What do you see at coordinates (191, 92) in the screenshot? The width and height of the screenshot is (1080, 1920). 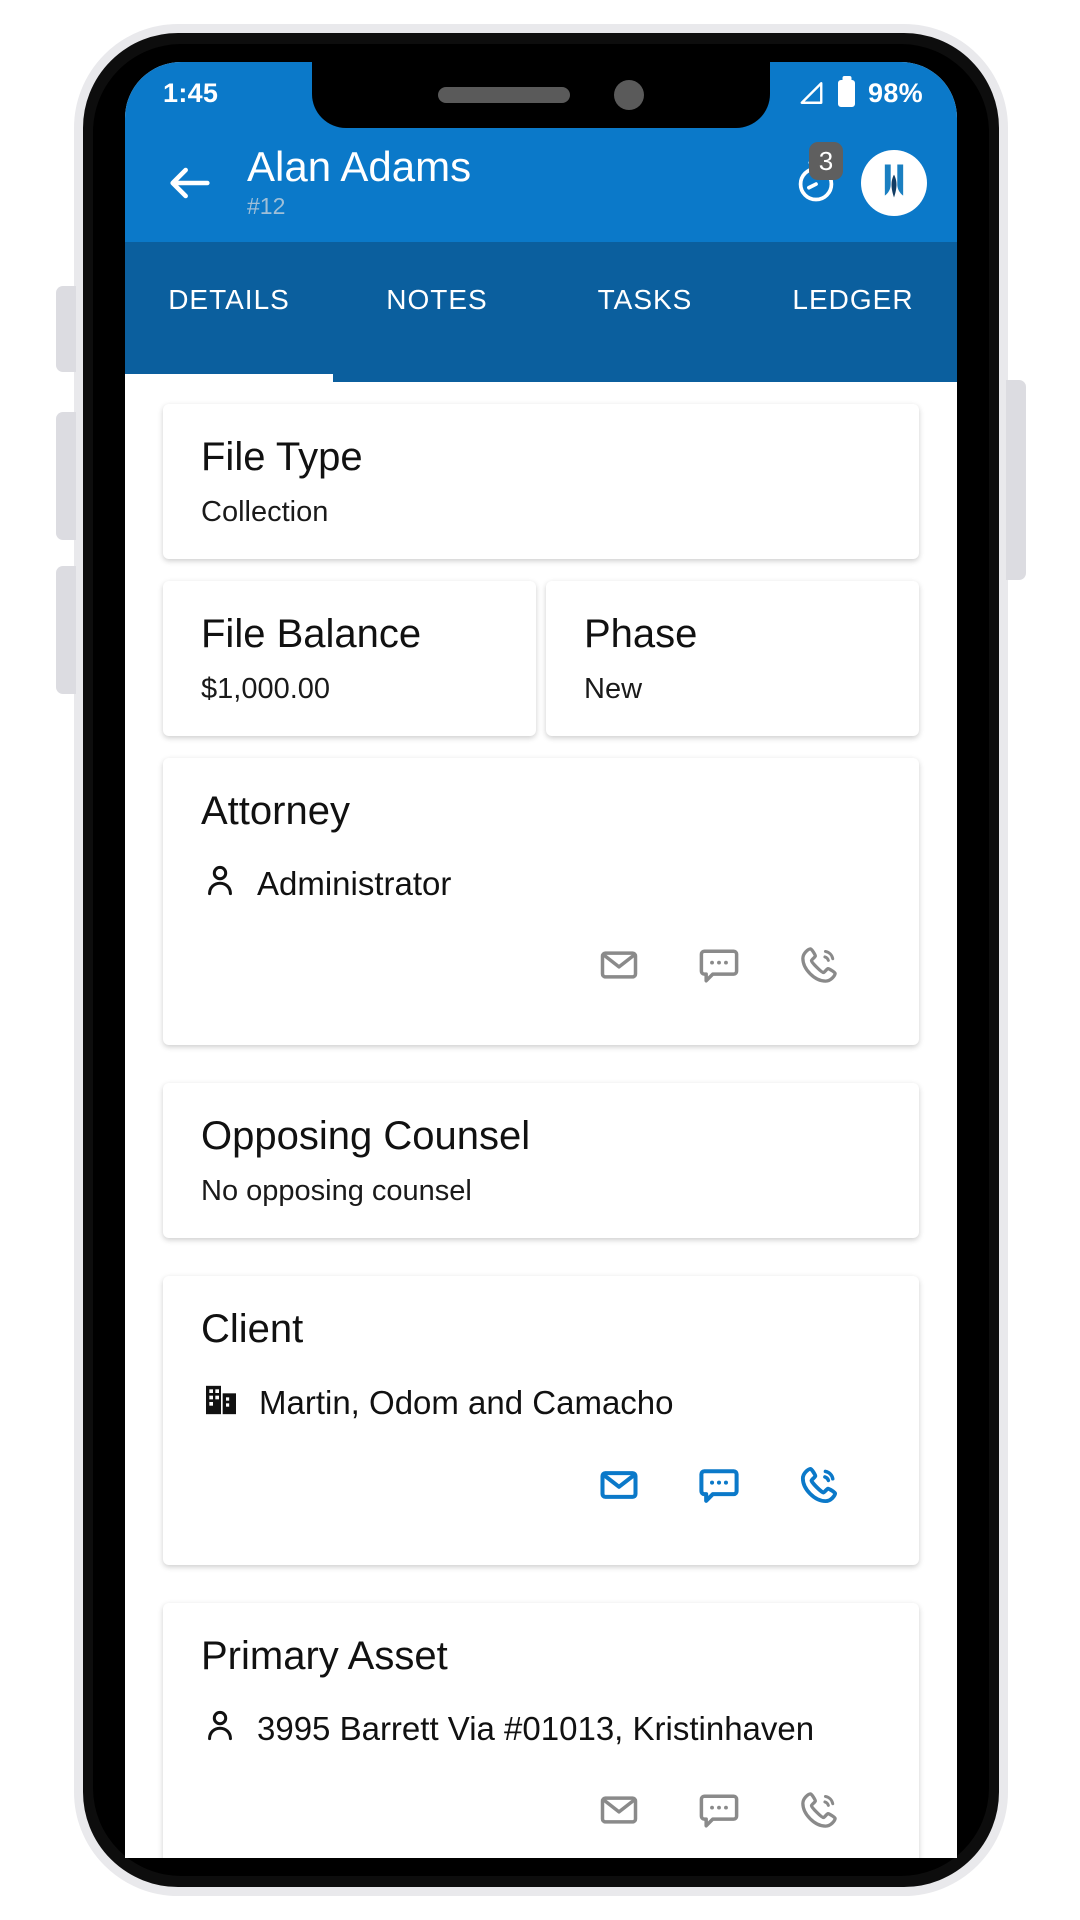 I see `status-time: 1:45` at bounding box center [191, 92].